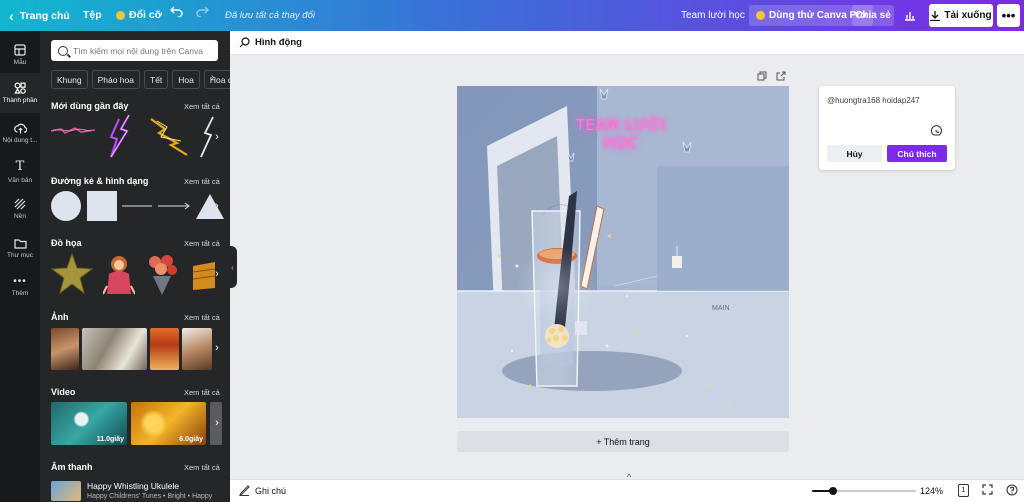  Describe the element at coordinates (168, 423) in the screenshot. I see `video-thumbnail: 6.0giây` at that location.